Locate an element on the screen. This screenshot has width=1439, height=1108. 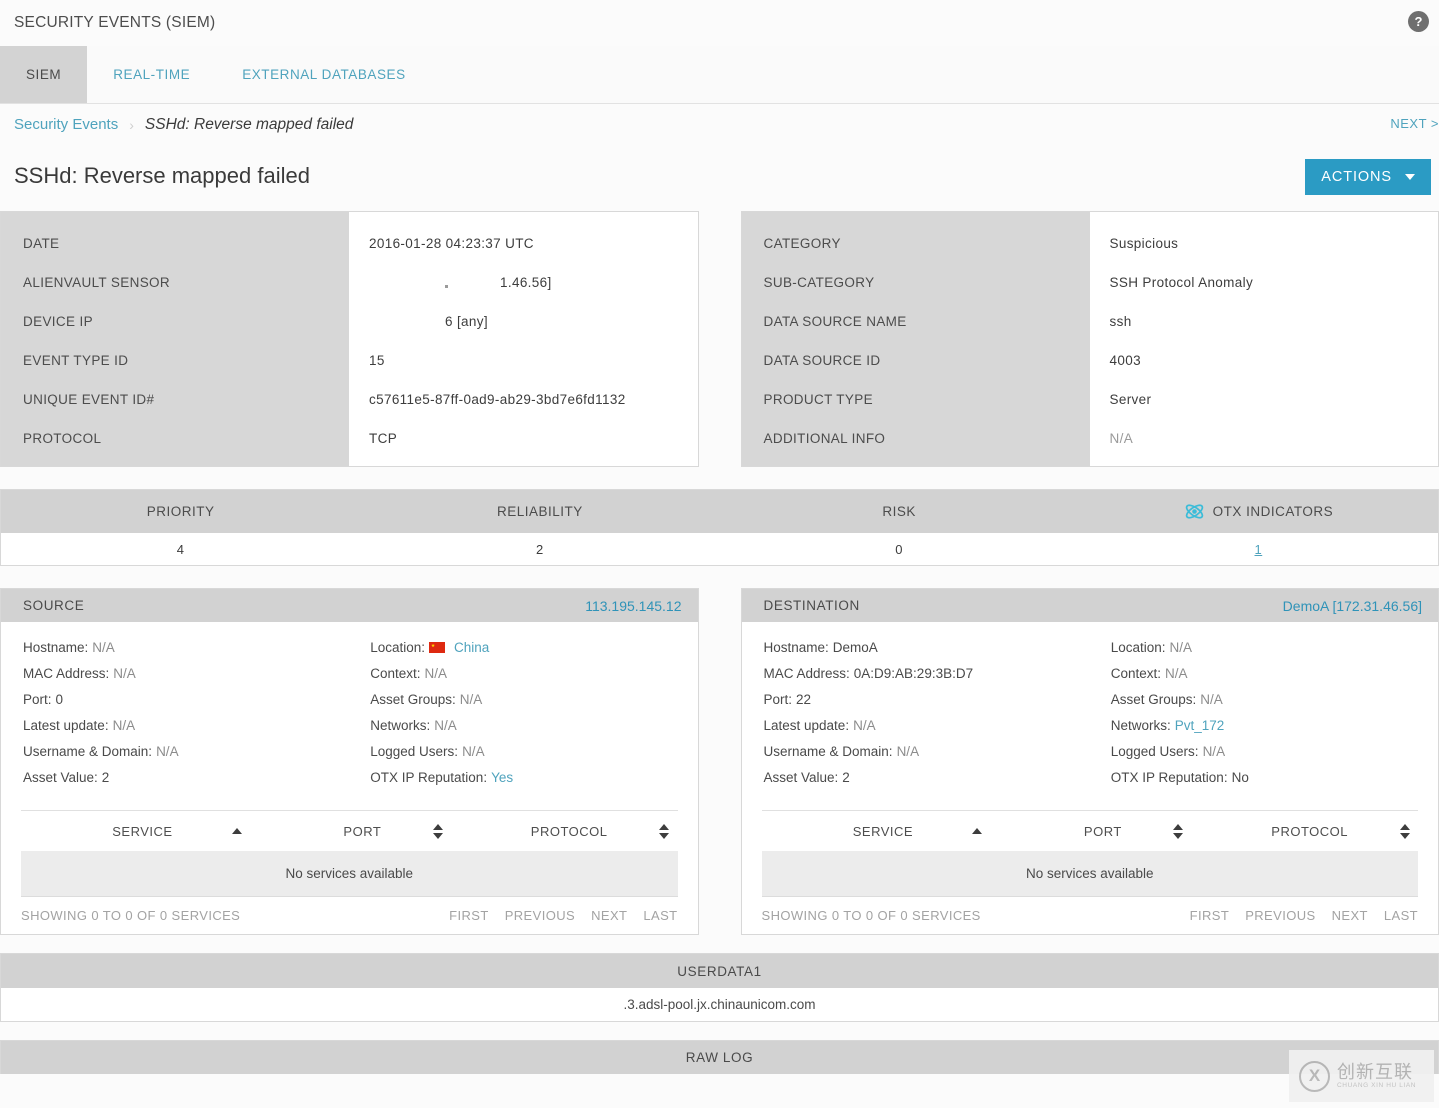
score-header-otx-label: OTX INDICATORS is located at coordinates (1273, 511).